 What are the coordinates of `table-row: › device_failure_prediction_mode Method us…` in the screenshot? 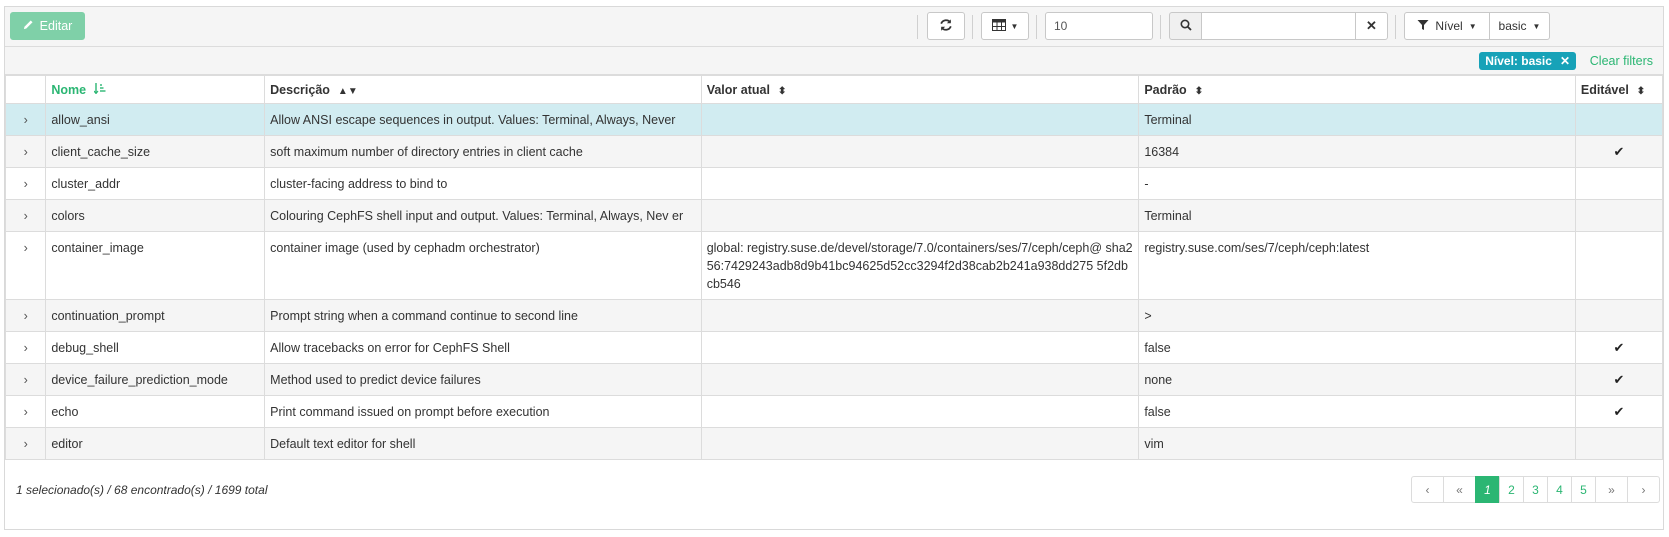 It's located at (834, 379).